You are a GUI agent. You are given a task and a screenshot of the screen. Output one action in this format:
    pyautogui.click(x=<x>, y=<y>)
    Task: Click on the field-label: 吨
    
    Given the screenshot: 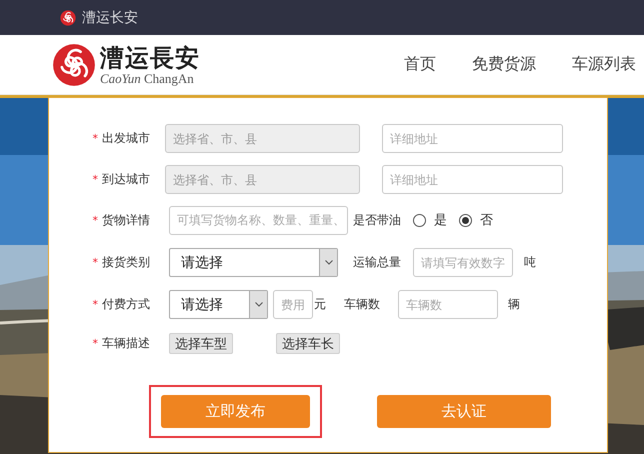 What is the action you would take?
    pyautogui.click(x=530, y=262)
    